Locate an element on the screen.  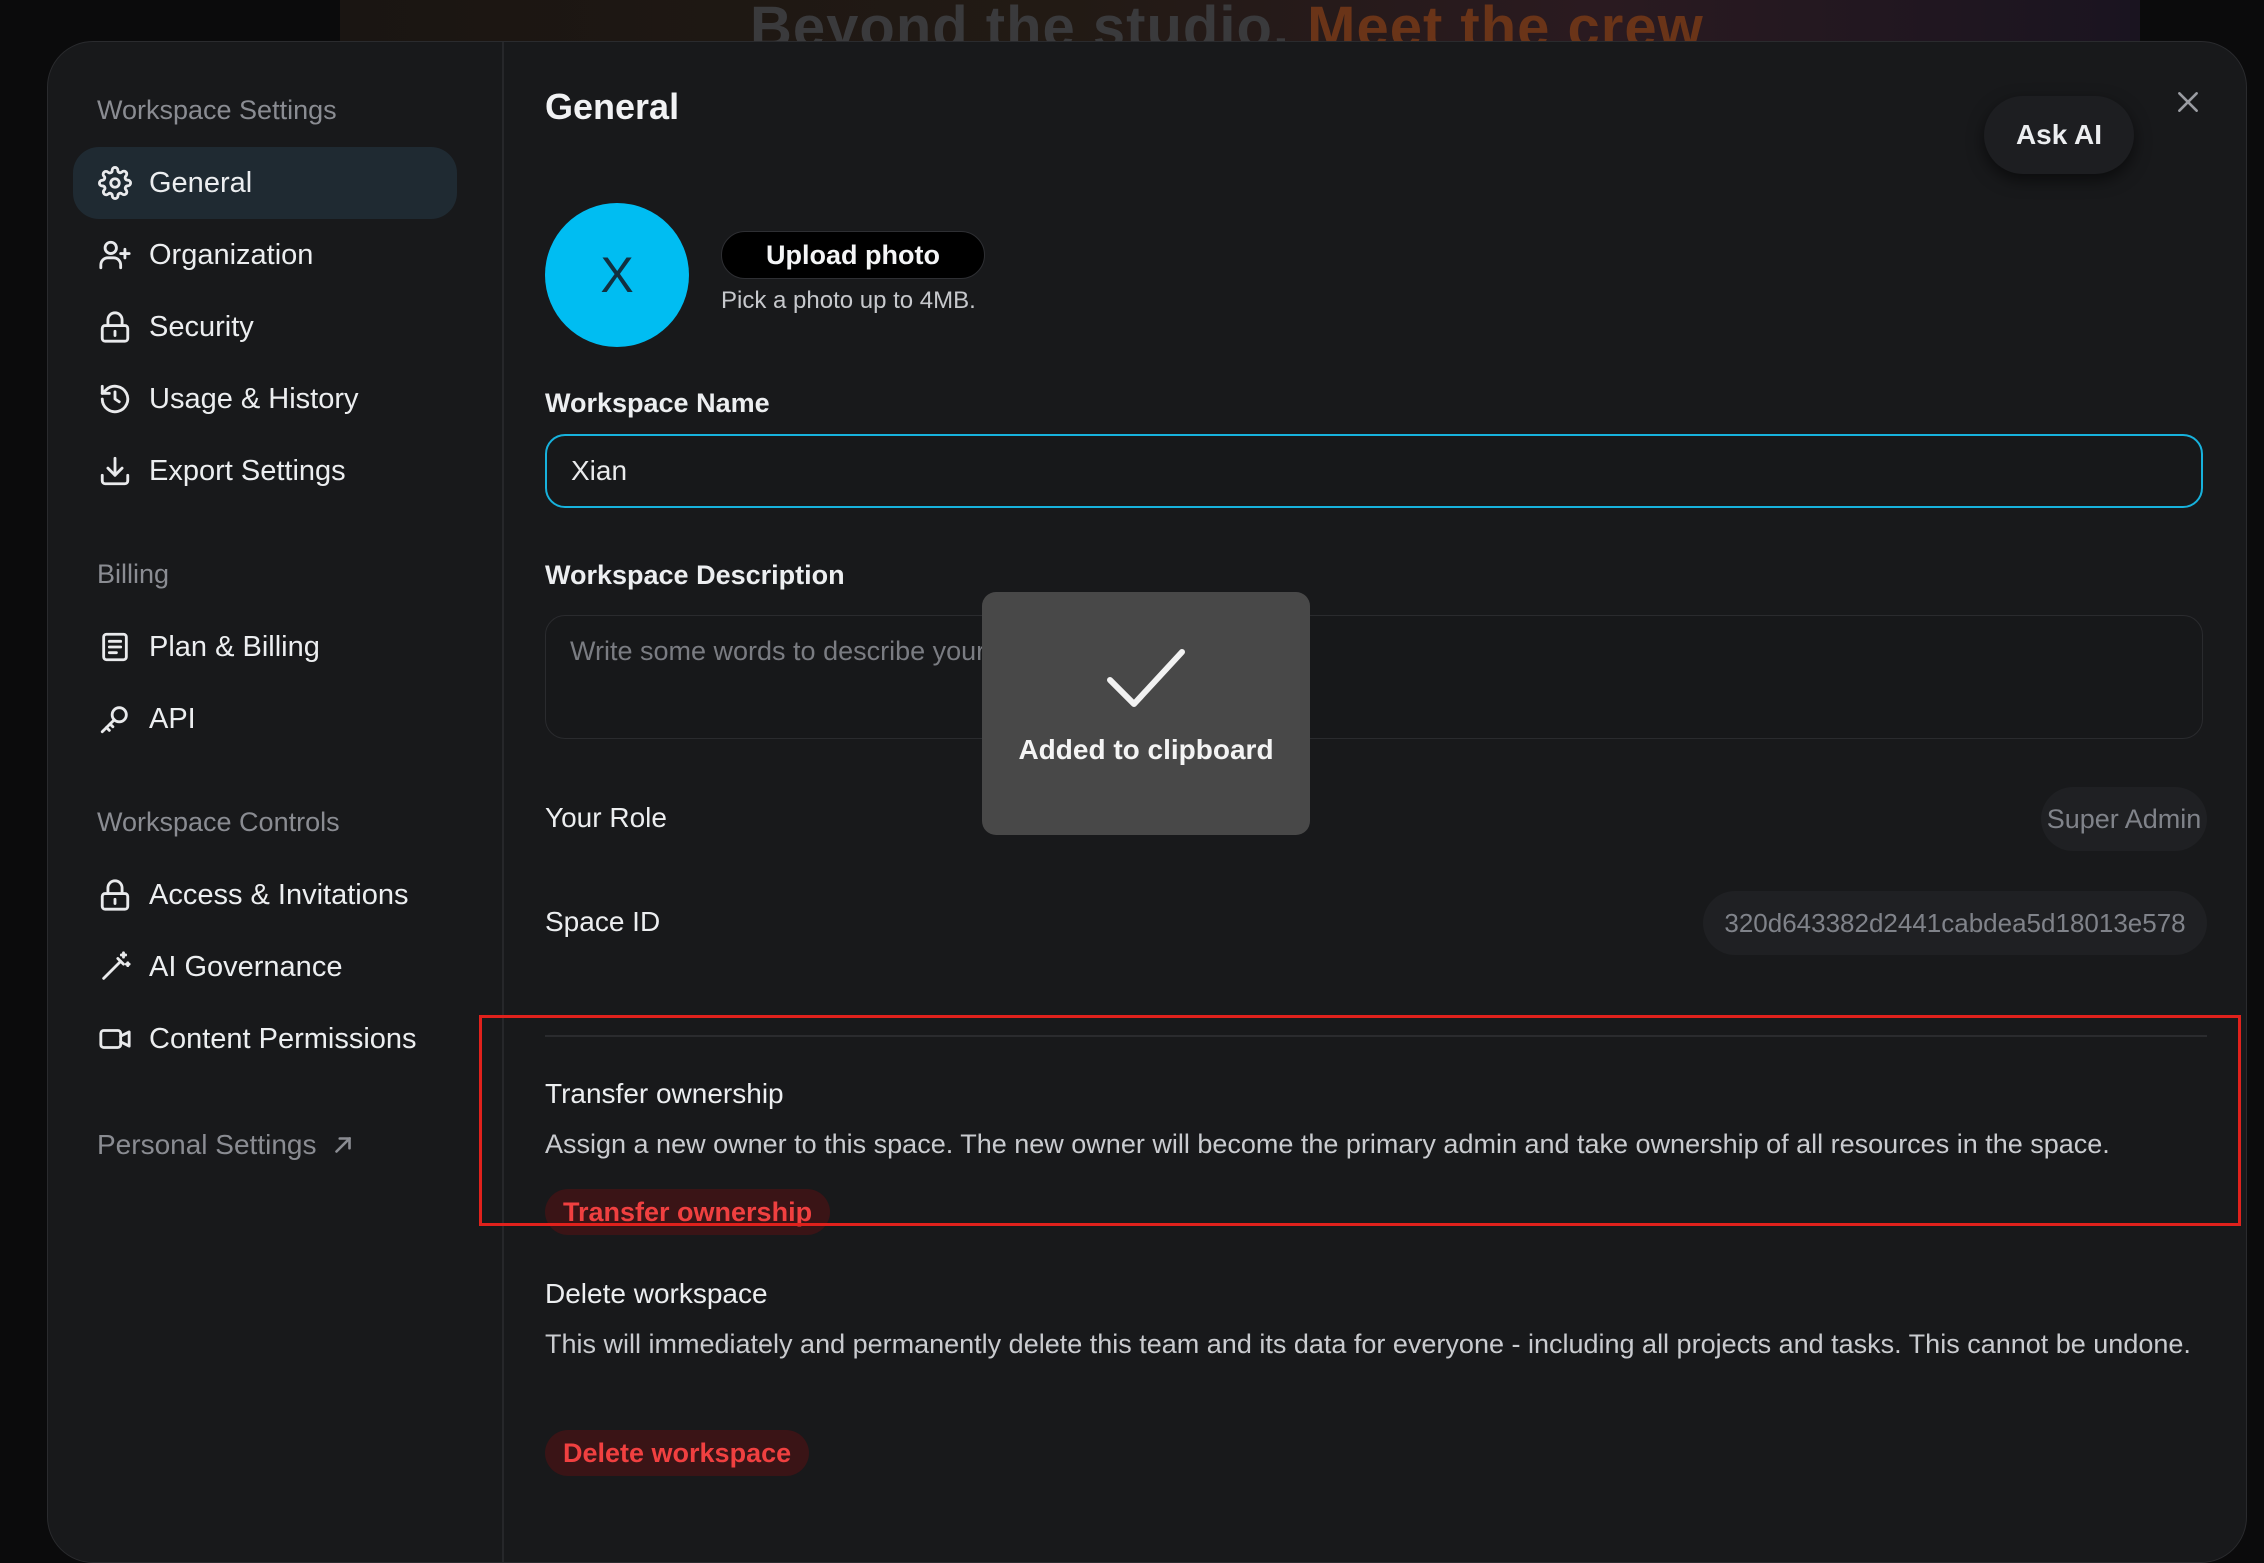
sidebar-item-content-permissions: Content Permissions is located at coordinates (265, 1039).